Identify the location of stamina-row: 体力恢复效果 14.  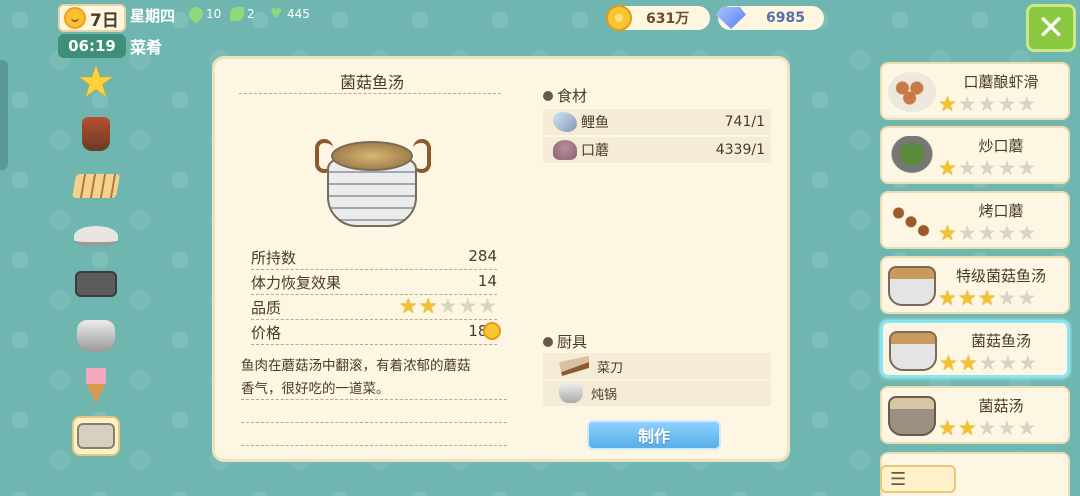
(374, 282).